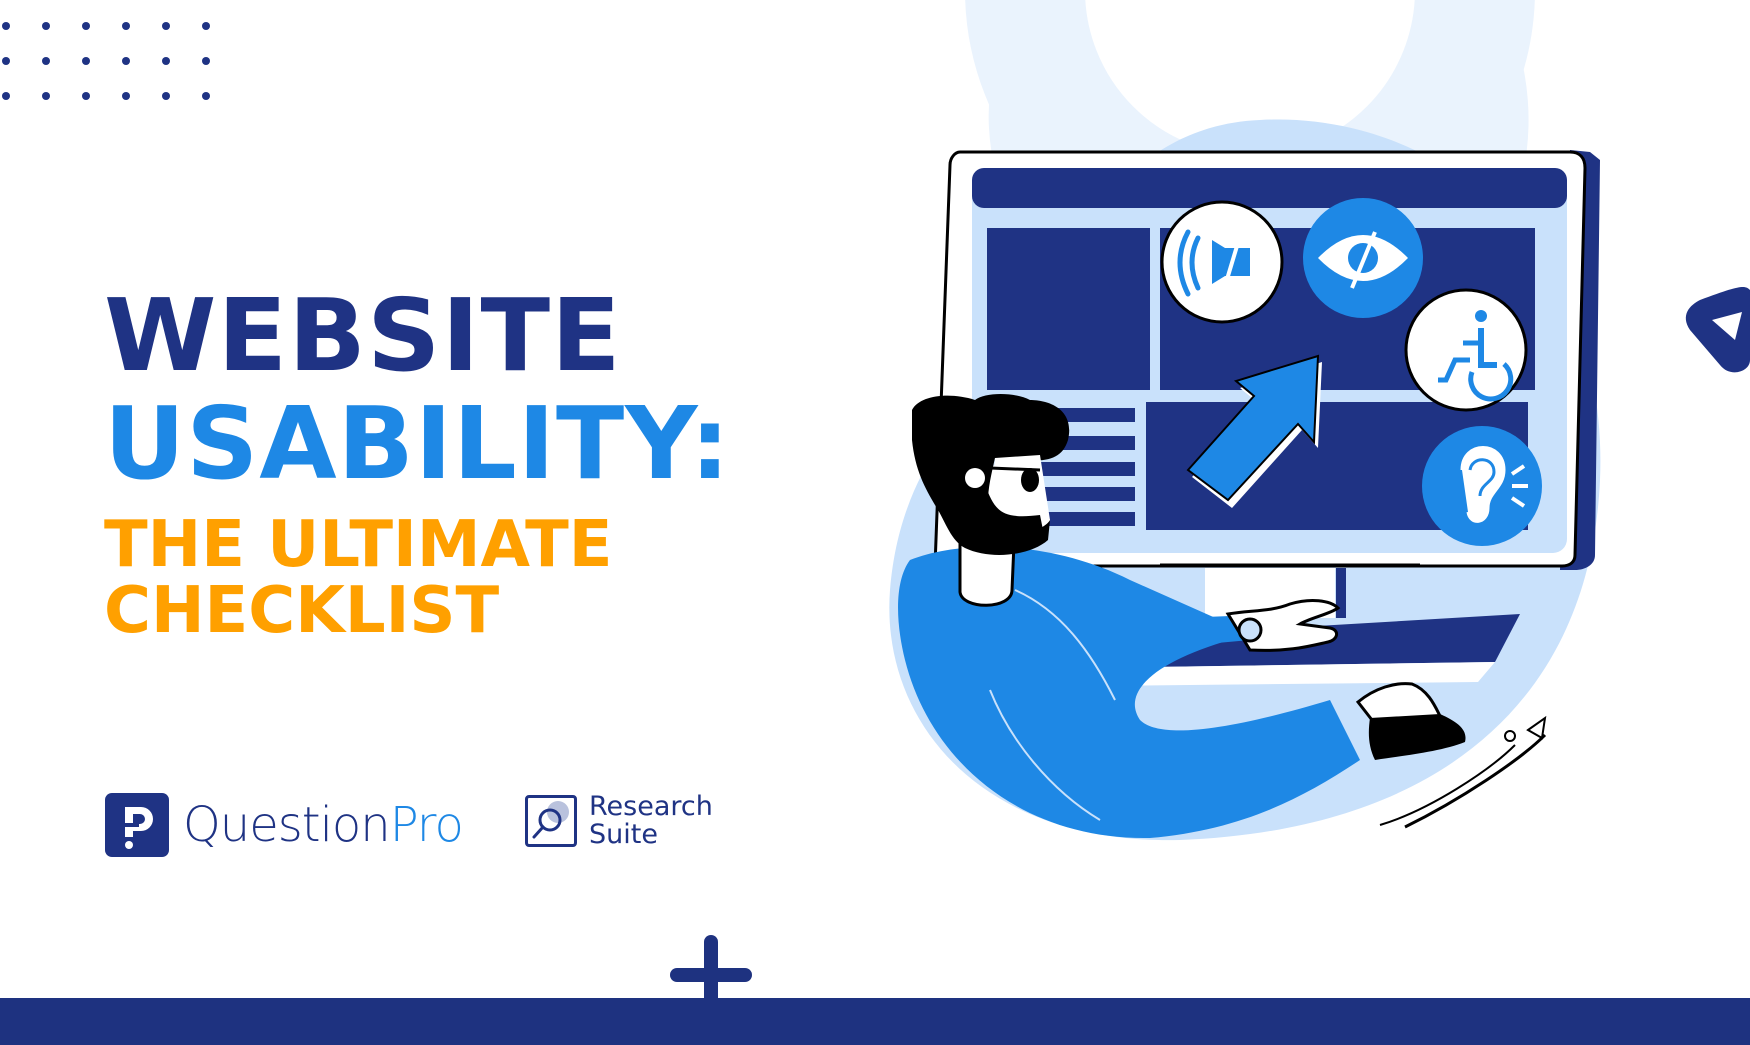 The image size is (1750, 1045). I want to click on motion-dot, so click(1510, 736).